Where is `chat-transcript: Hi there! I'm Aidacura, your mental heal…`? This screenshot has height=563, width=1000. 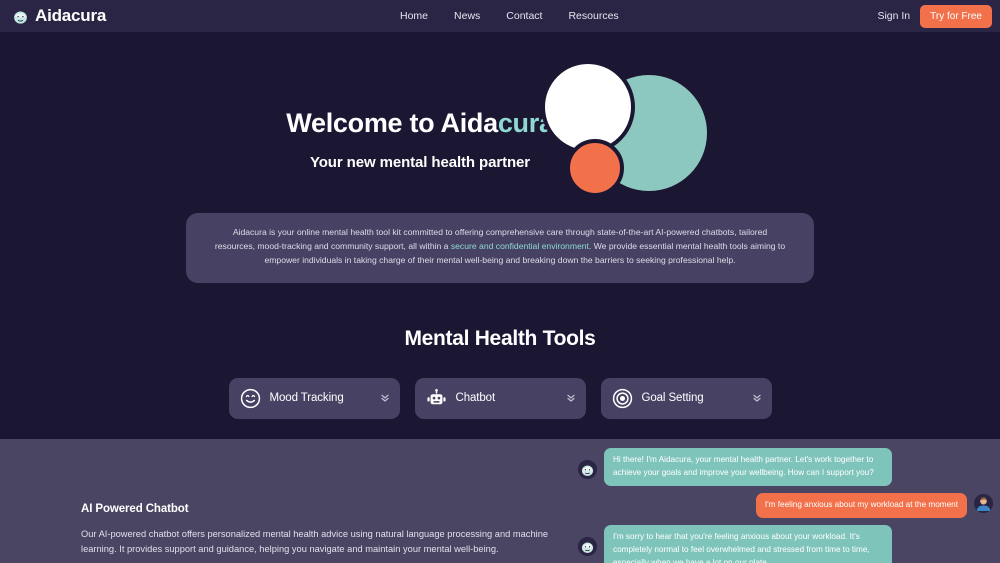
chat-transcript: Hi there! I'm Aidacura, your mental heal… is located at coordinates (785, 505).